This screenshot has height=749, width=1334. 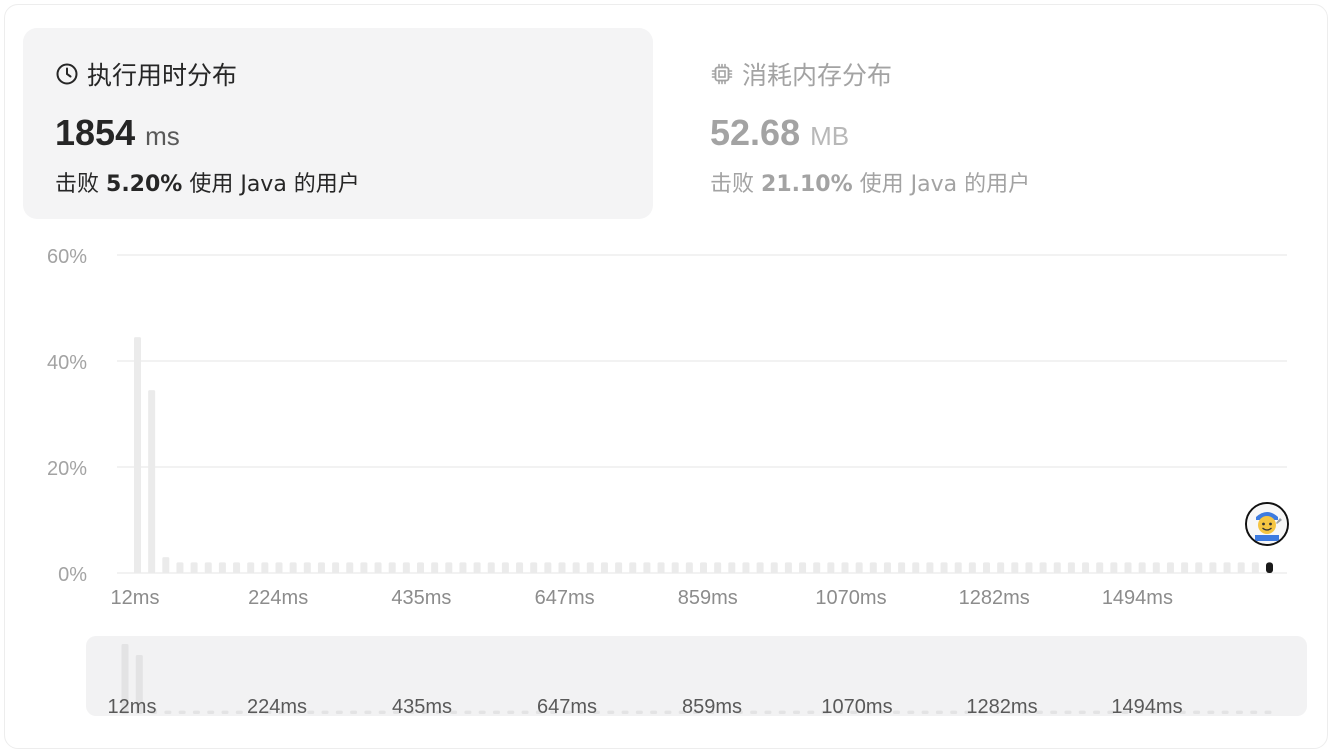 What do you see at coordinates (422, 706) in the screenshot?
I see `navigator-x-label: 435ms` at bounding box center [422, 706].